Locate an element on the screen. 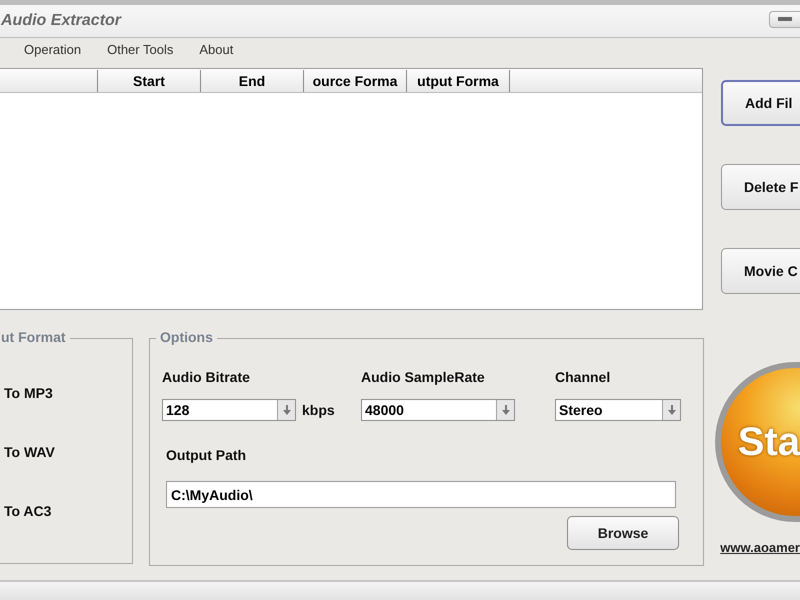 This screenshot has height=600, width=800. menu-item: About is located at coordinates (216, 49).